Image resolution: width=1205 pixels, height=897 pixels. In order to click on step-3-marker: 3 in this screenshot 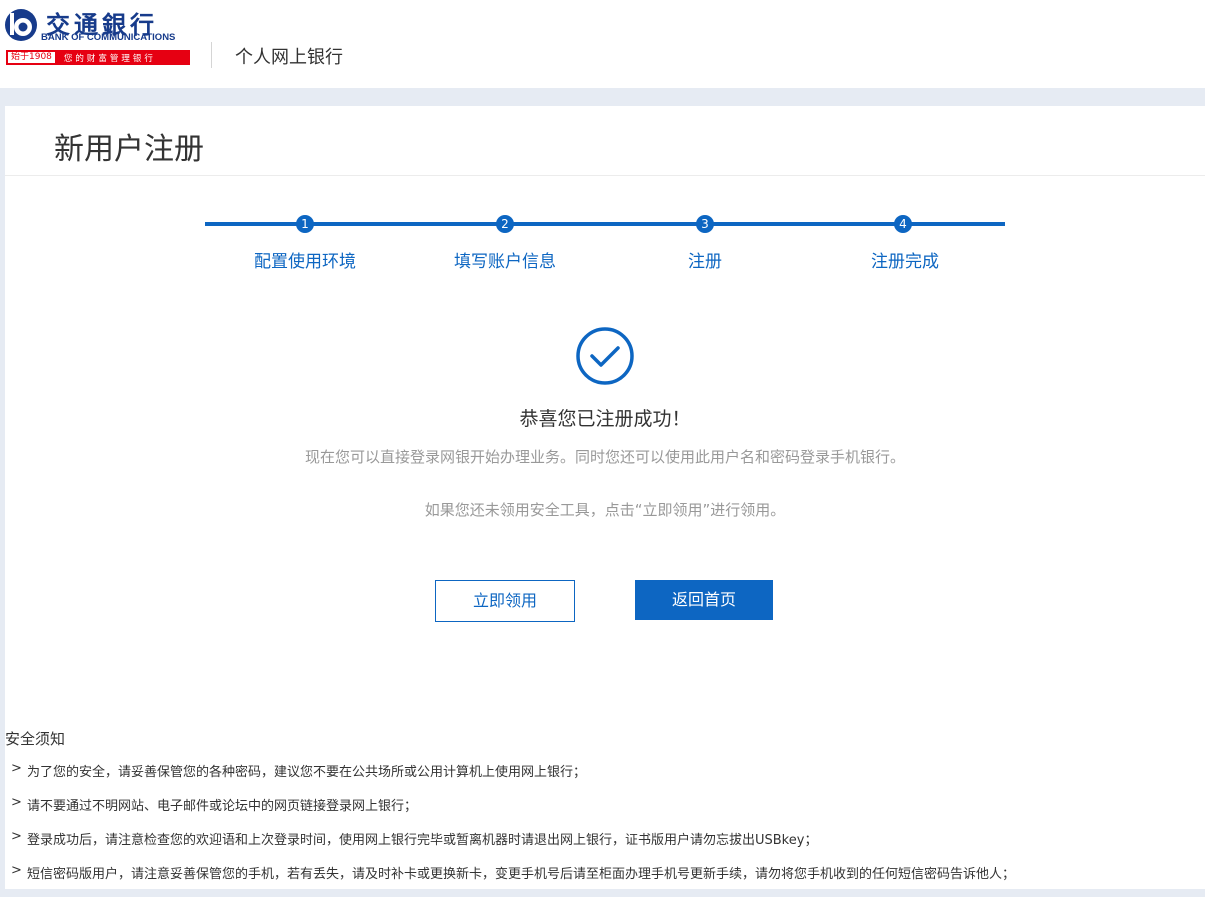, I will do `click(705, 224)`.